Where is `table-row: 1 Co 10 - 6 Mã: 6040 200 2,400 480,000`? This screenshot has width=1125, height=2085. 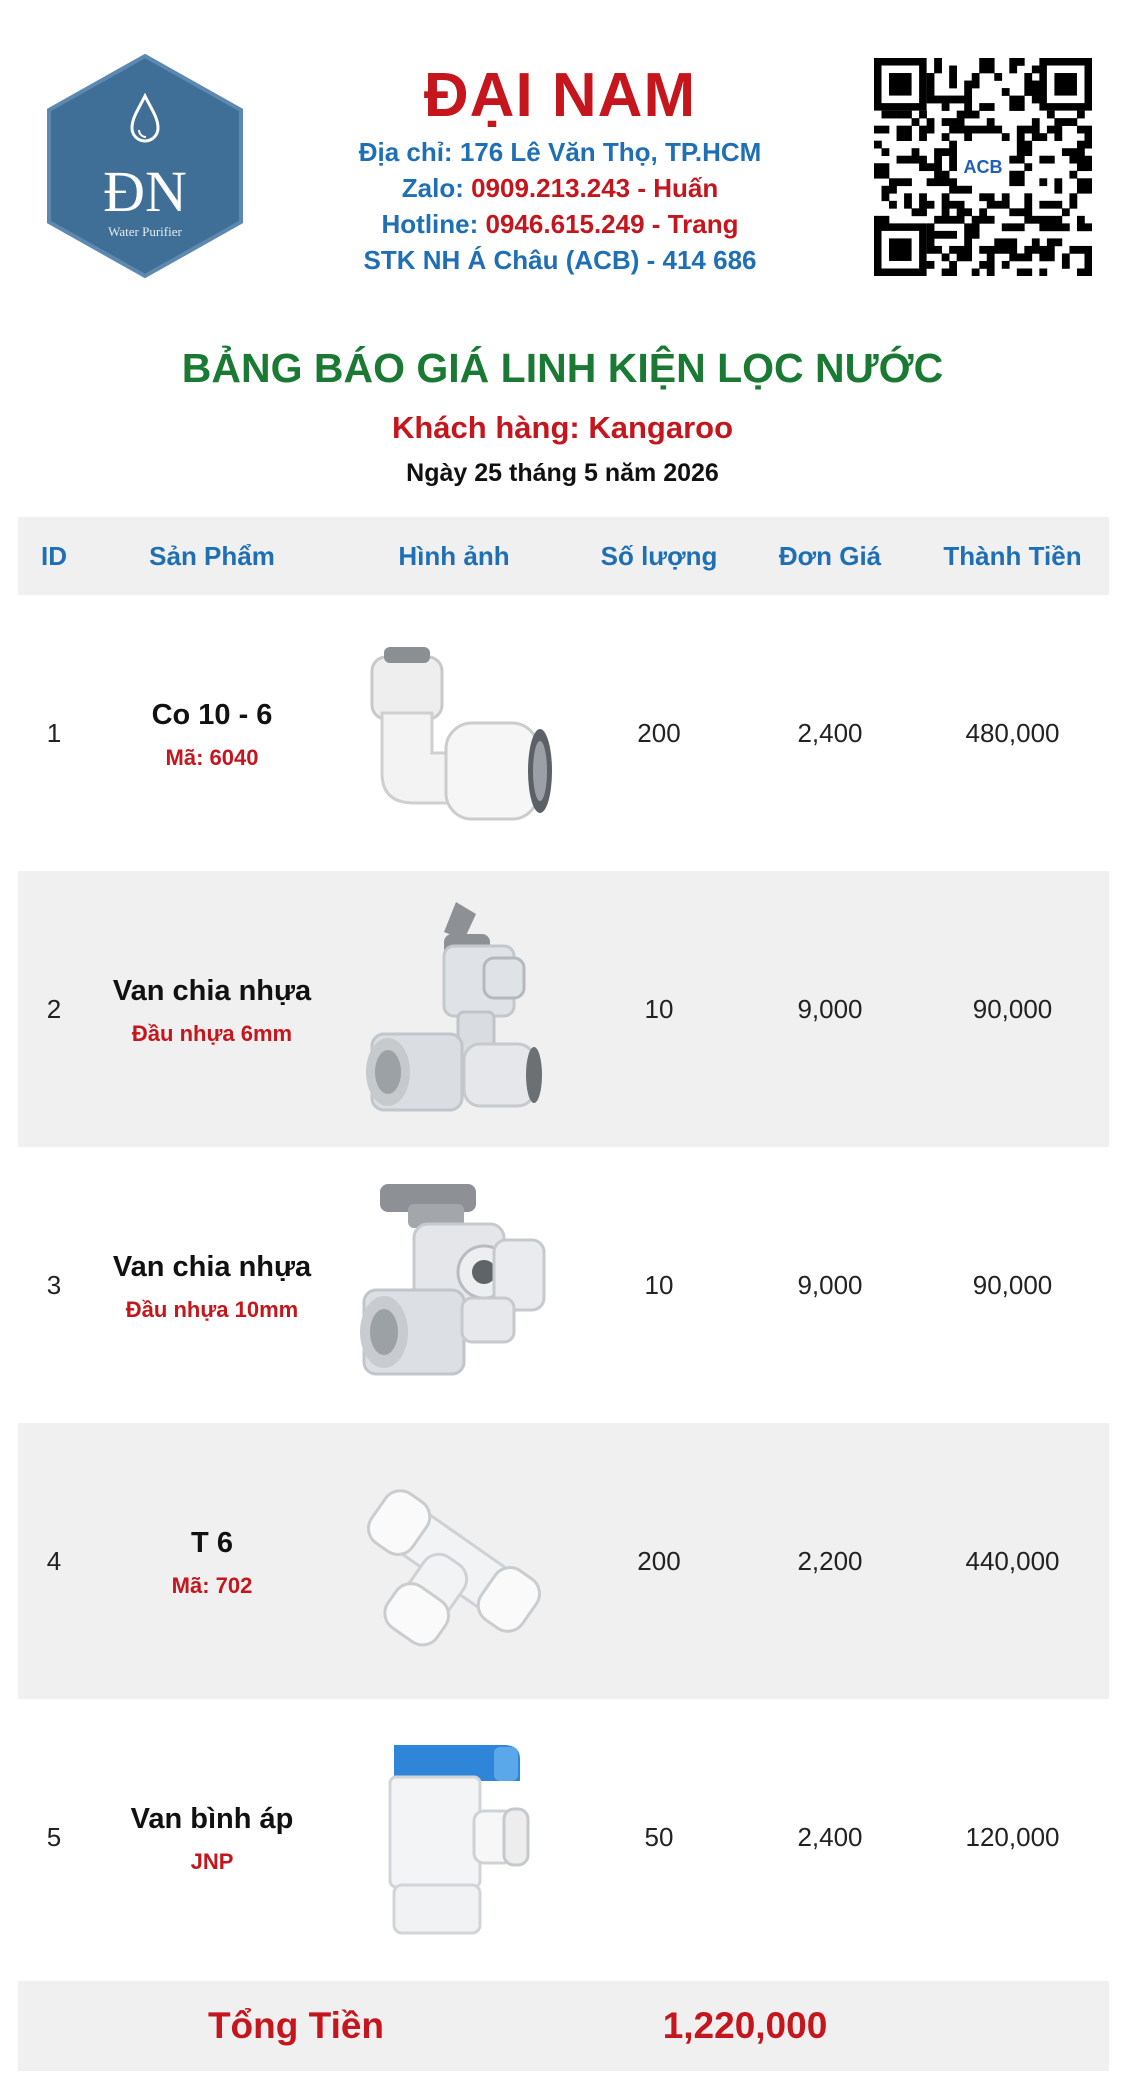 table-row: 1 Co 10 - 6 Mã: 6040 200 2,400 480,000 is located at coordinates (563, 733).